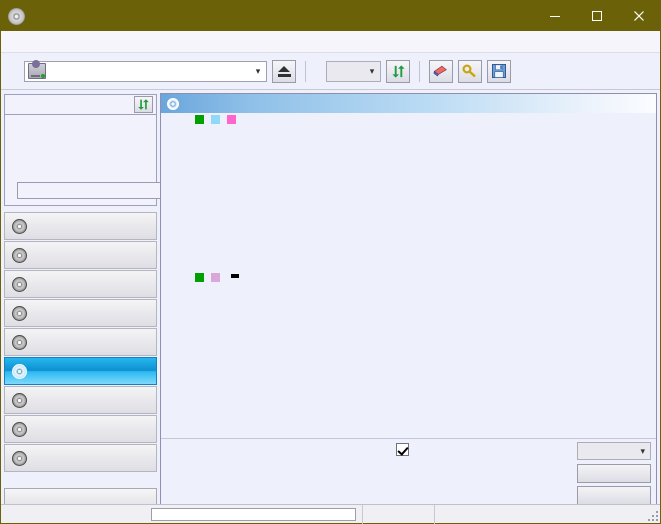 The width and height of the screenshot is (661, 524). What do you see at coordinates (80, 255) in the screenshot?
I see `sidebar-item-create-test-disc` at bounding box center [80, 255].